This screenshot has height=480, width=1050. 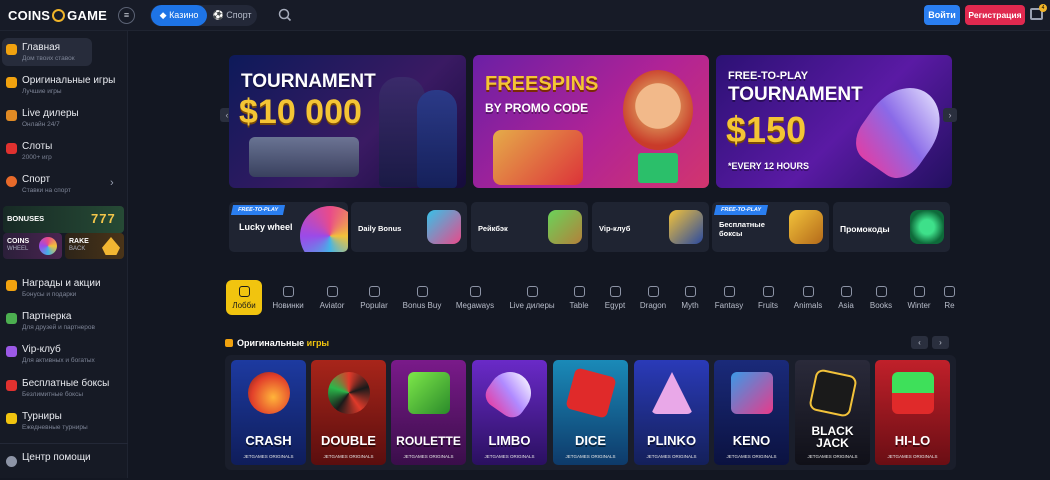 I want to click on sidebar-item-sub: Ставки на спорт, so click(x=46, y=190).